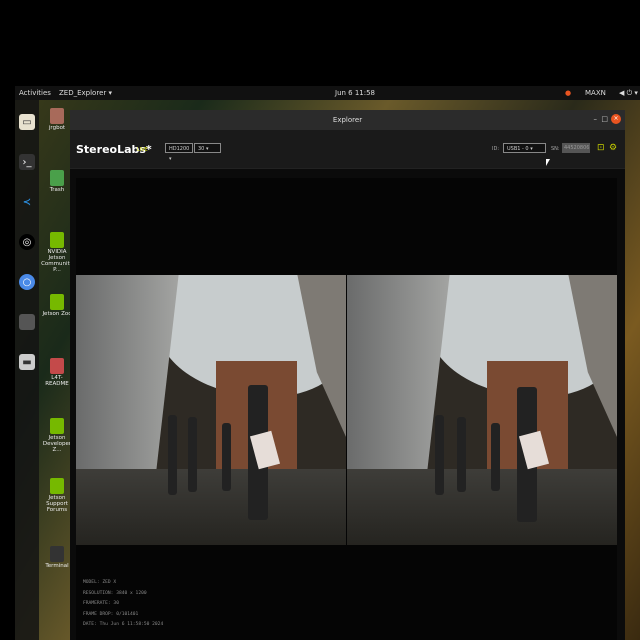 Image resolution: width=640 pixels, height=640 pixels. I want to click on sn-label: SN:, so click(555, 149).